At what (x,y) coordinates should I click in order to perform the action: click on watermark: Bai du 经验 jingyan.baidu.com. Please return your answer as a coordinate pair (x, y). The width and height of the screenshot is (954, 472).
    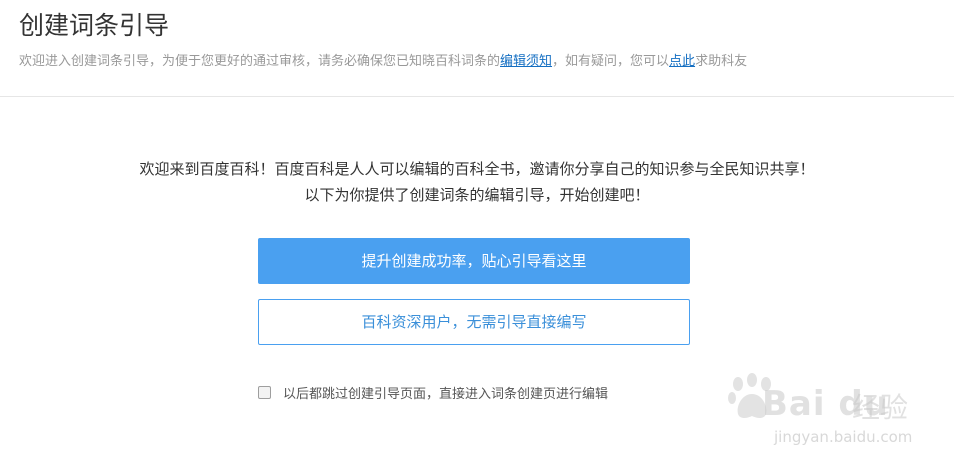
    Looking at the image, I should click on (819, 411).